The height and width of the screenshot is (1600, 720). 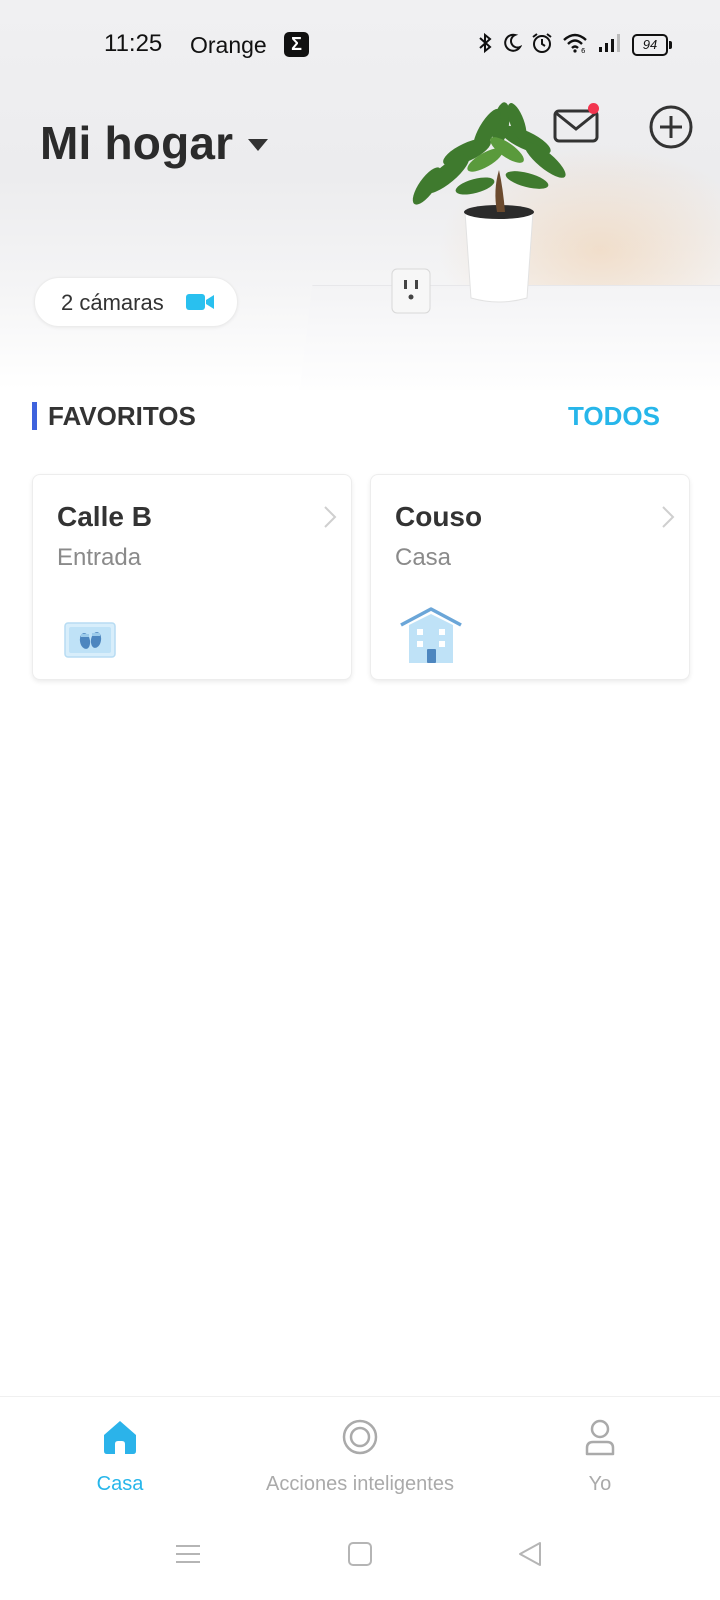 I want to click on svg-text: 6, so click(x=583, y=50).